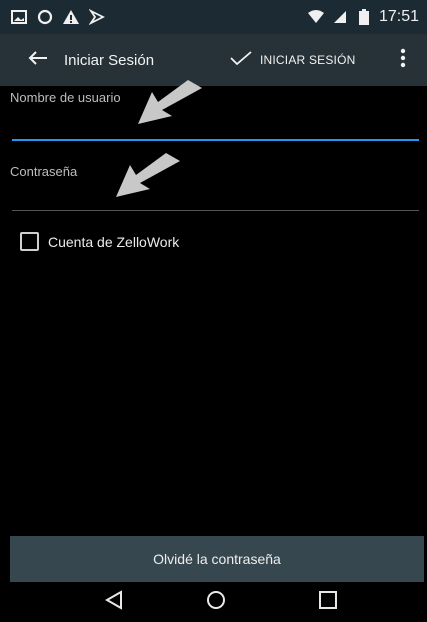 This screenshot has width=427, height=622. I want to click on signal-icon, so click(340, 17).